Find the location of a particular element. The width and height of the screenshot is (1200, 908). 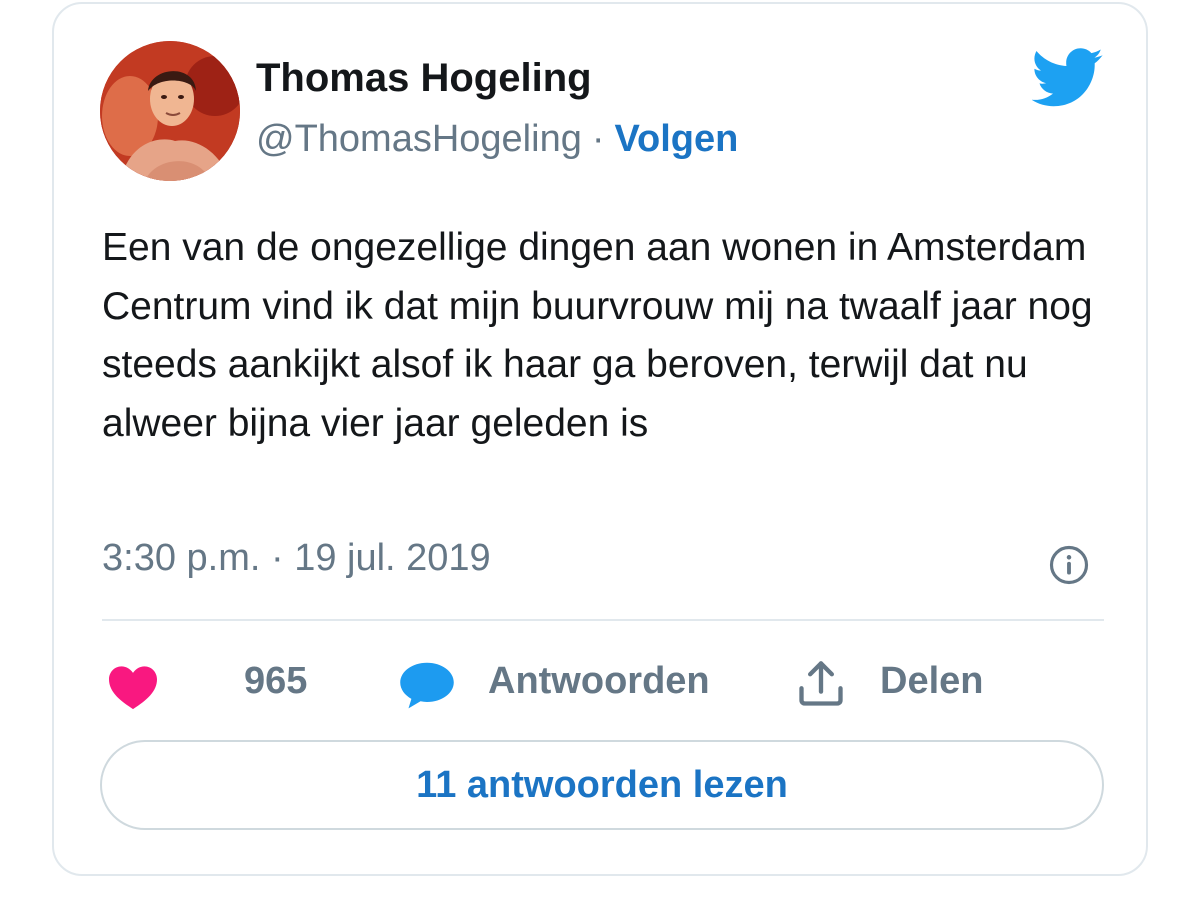

reply-label: Antwoorden is located at coordinates (599, 681).